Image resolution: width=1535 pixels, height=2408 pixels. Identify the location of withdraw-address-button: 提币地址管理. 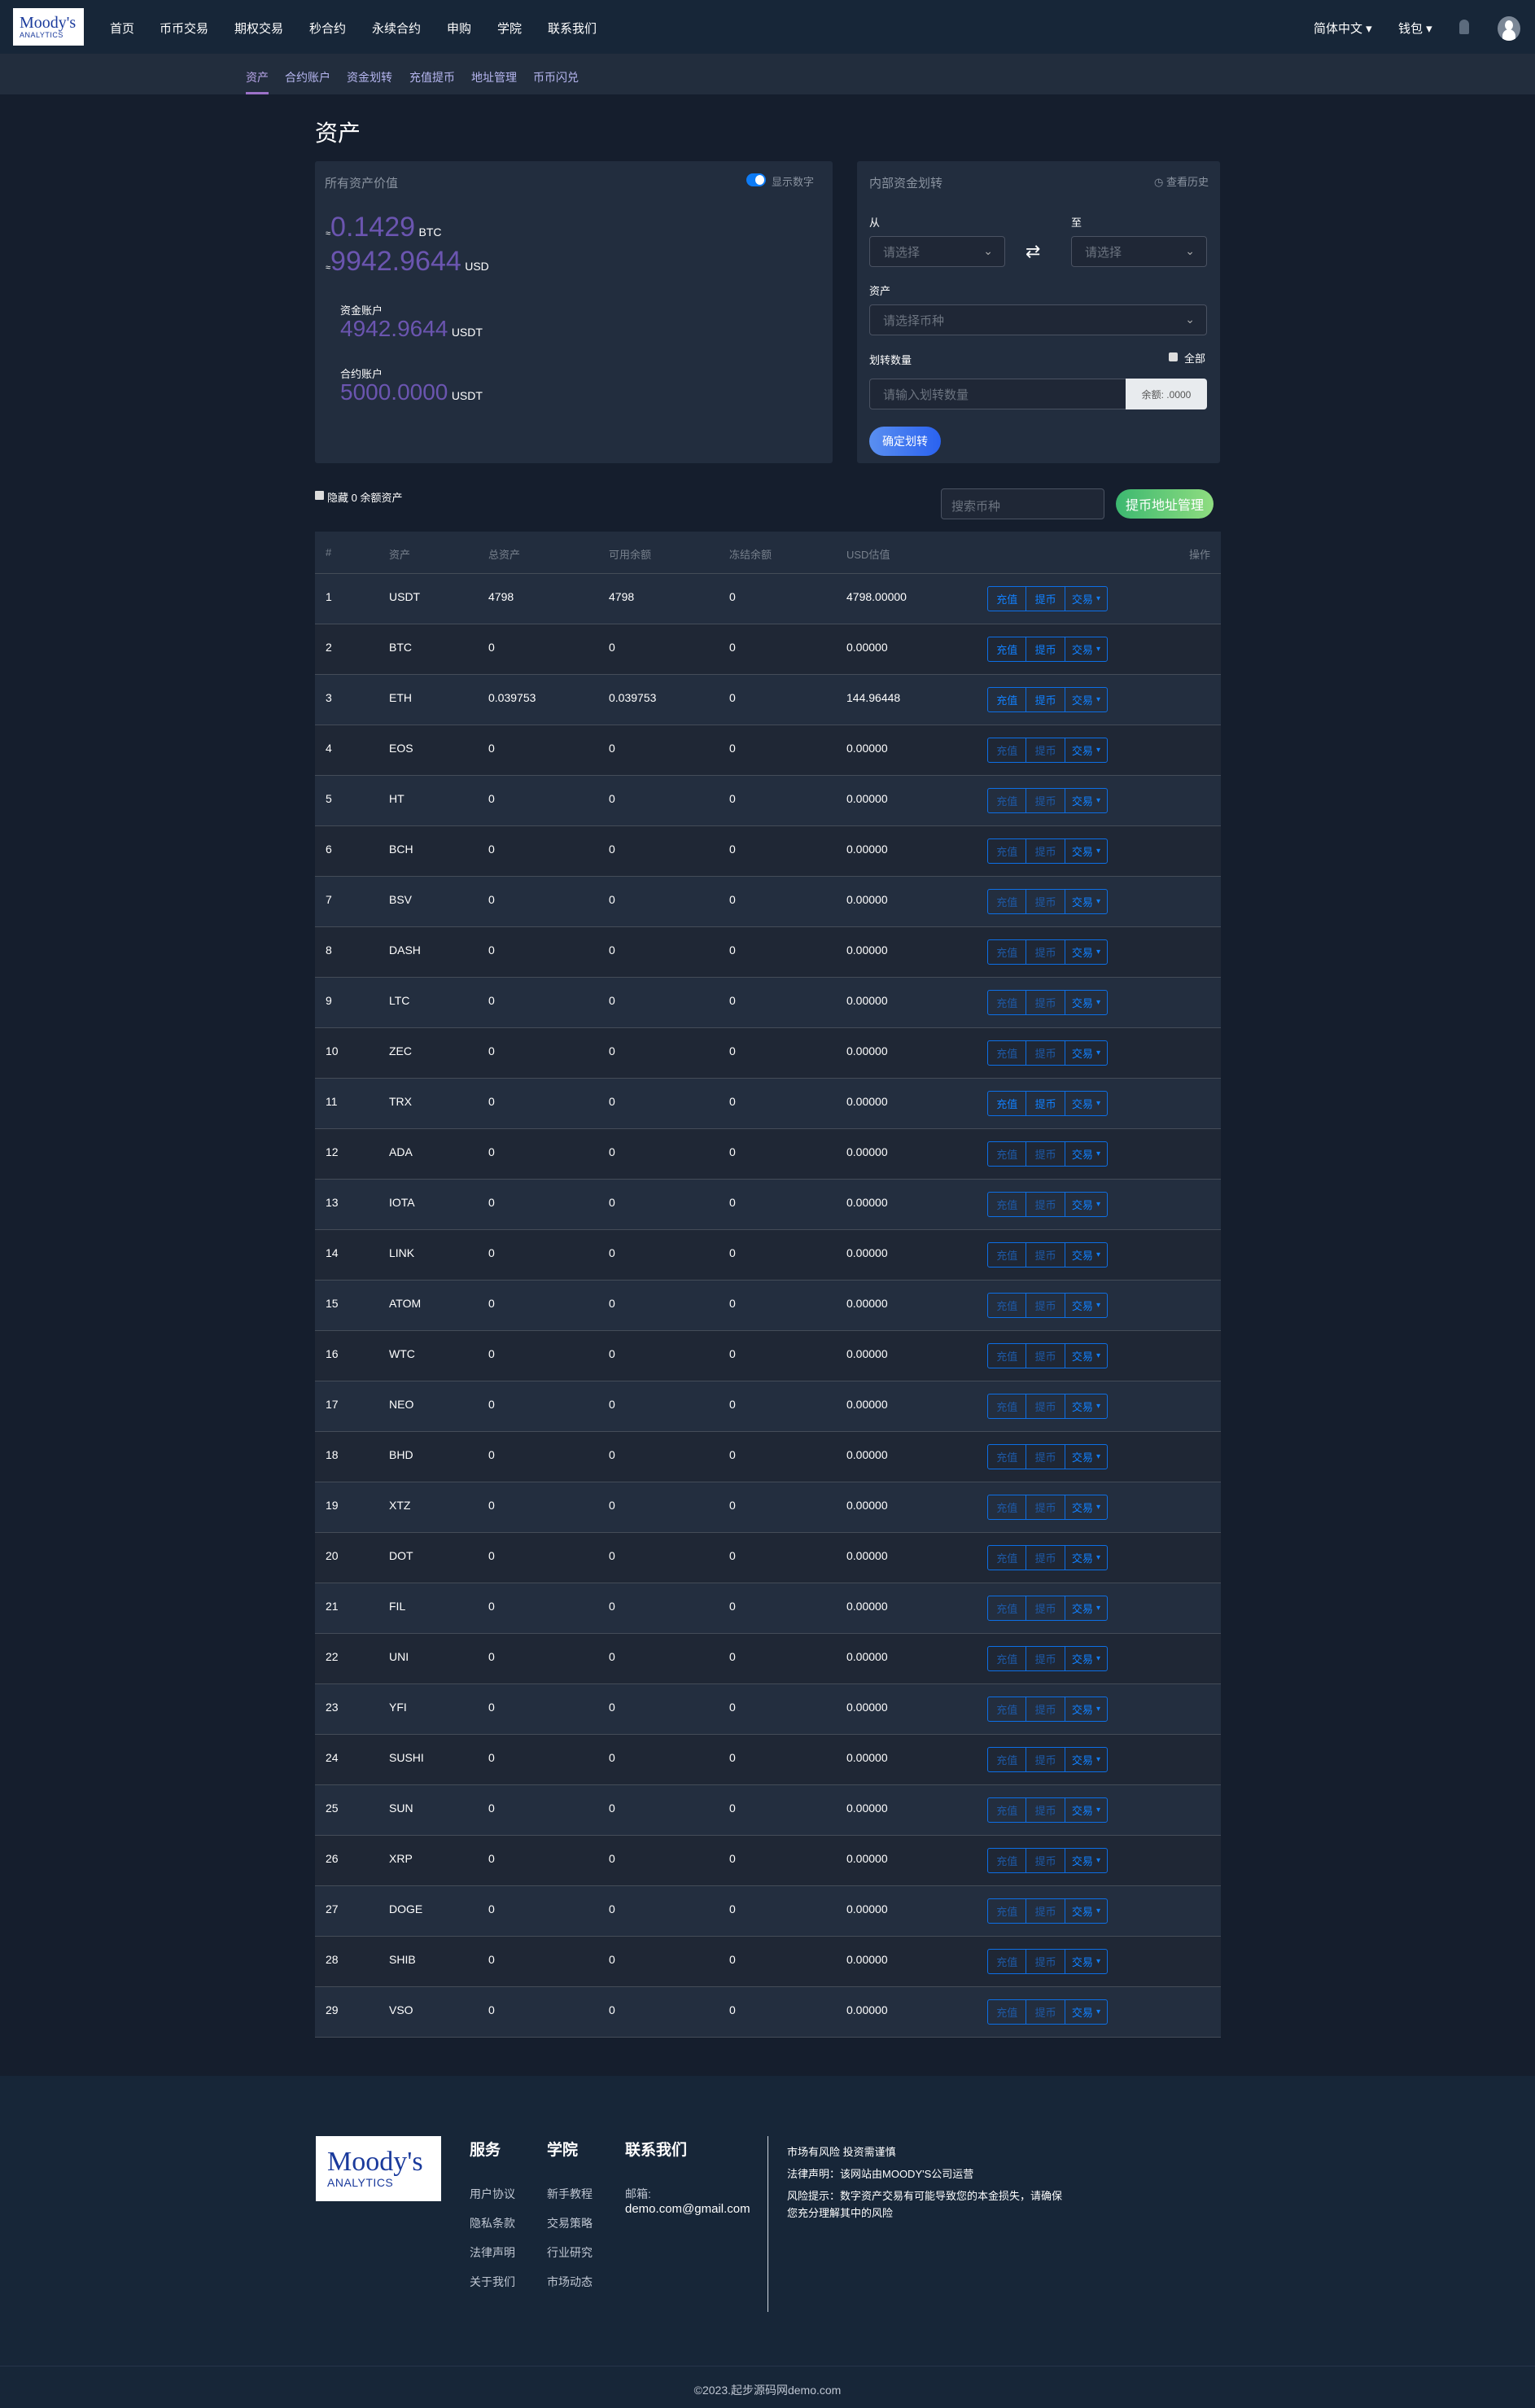
(1165, 504).